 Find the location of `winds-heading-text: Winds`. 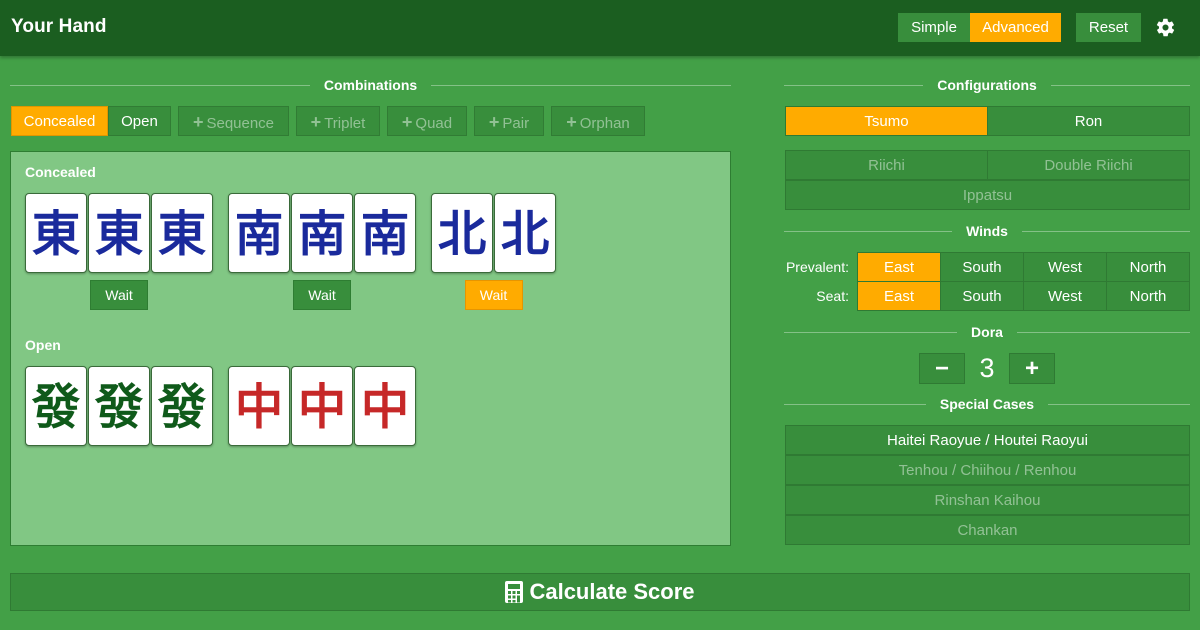

winds-heading-text: Winds is located at coordinates (987, 231).